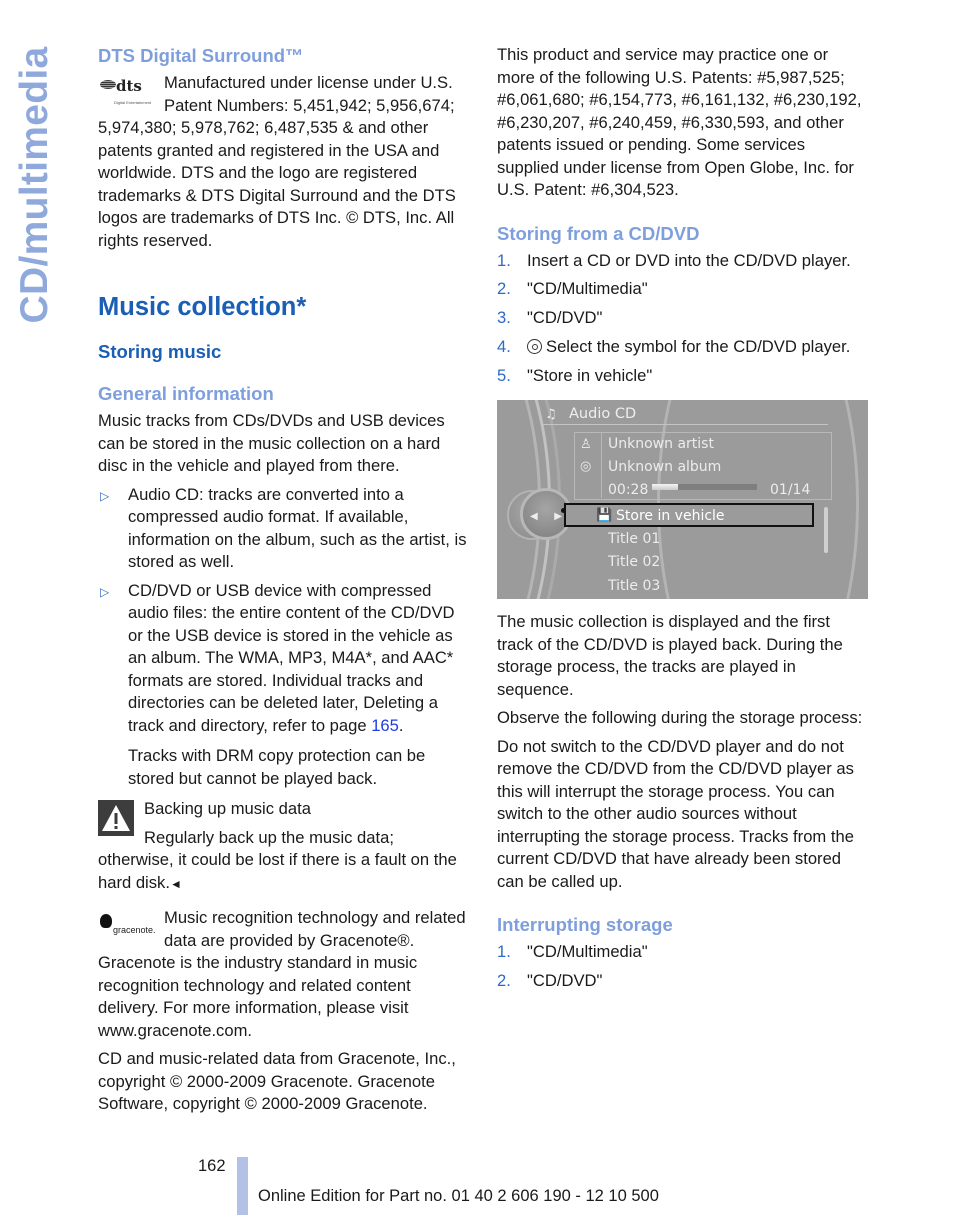 This screenshot has height=1215, width=954. What do you see at coordinates (603, 414) in the screenshot?
I see `screen-title: Audio CD` at bounding box center [603, 414].